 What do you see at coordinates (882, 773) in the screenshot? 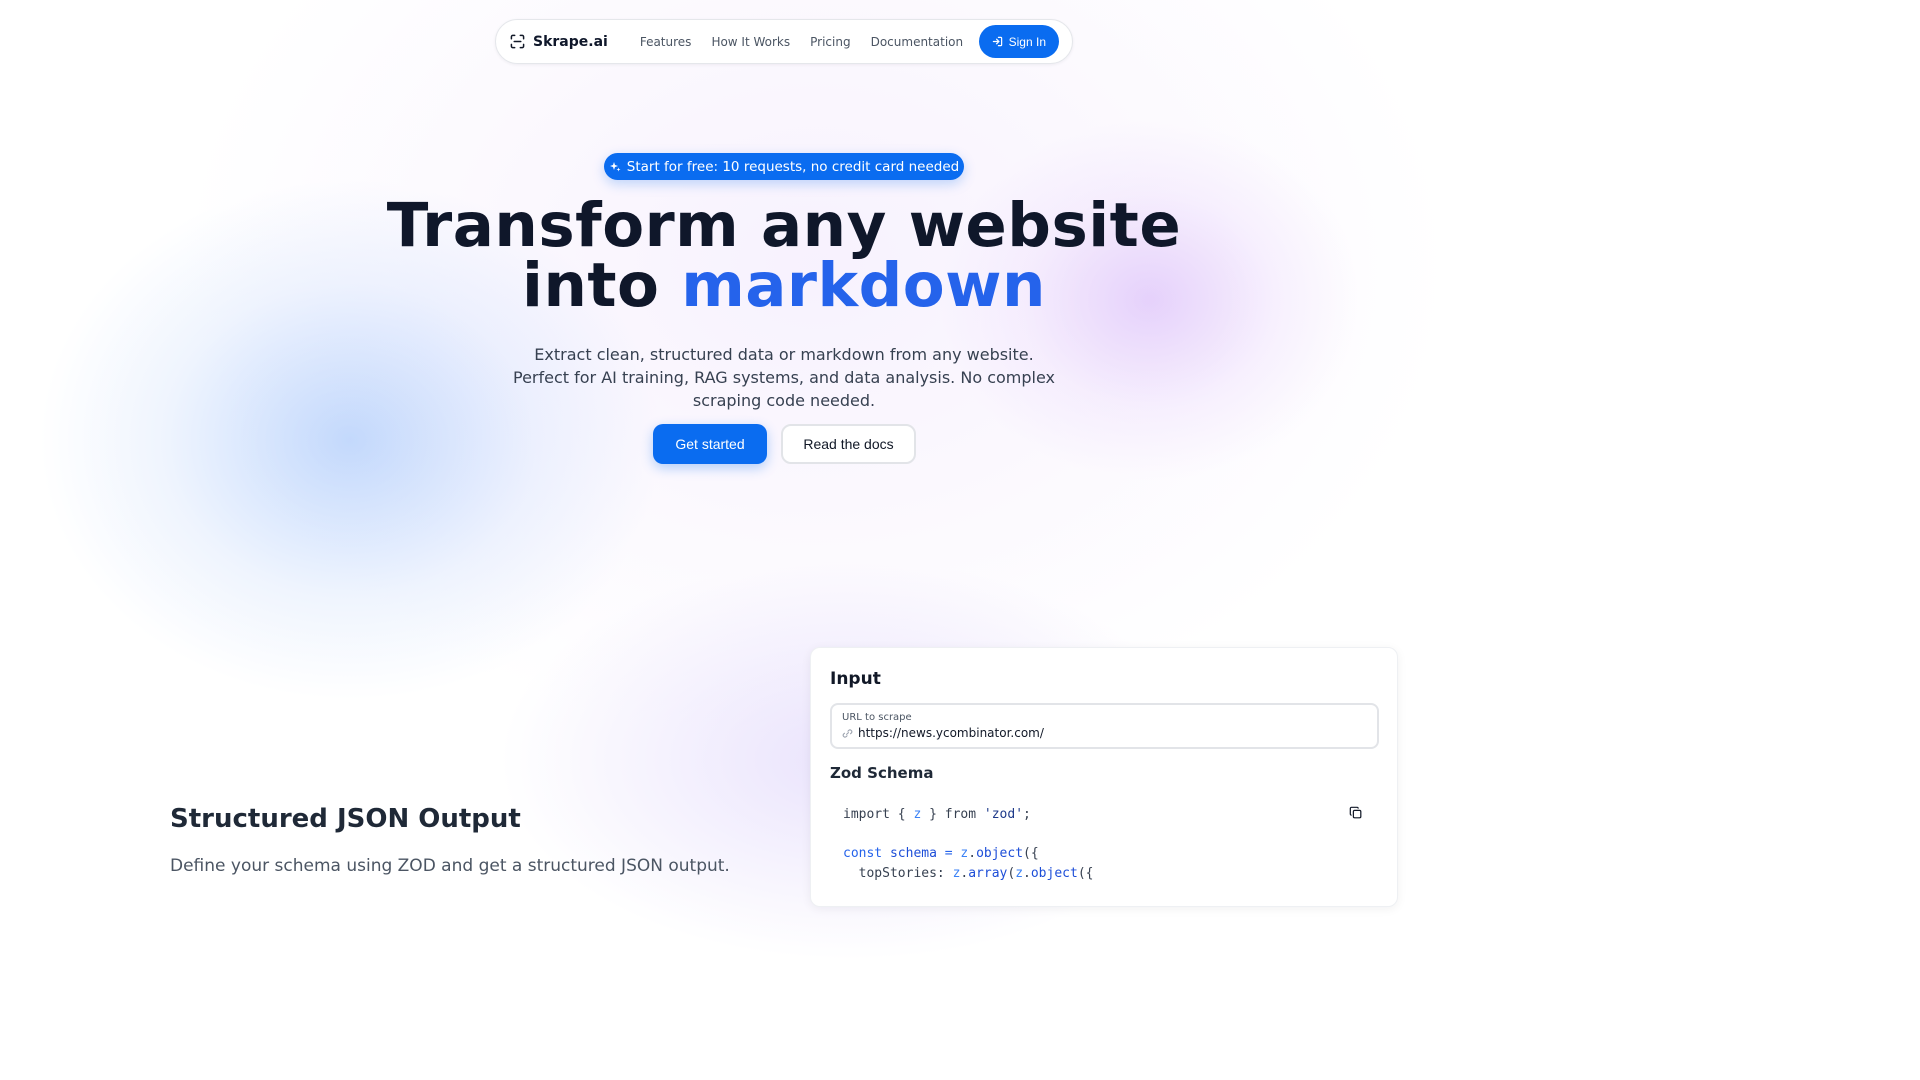
I see `zod-schema-title: Zod Schema` at bounding box center [882, 773].